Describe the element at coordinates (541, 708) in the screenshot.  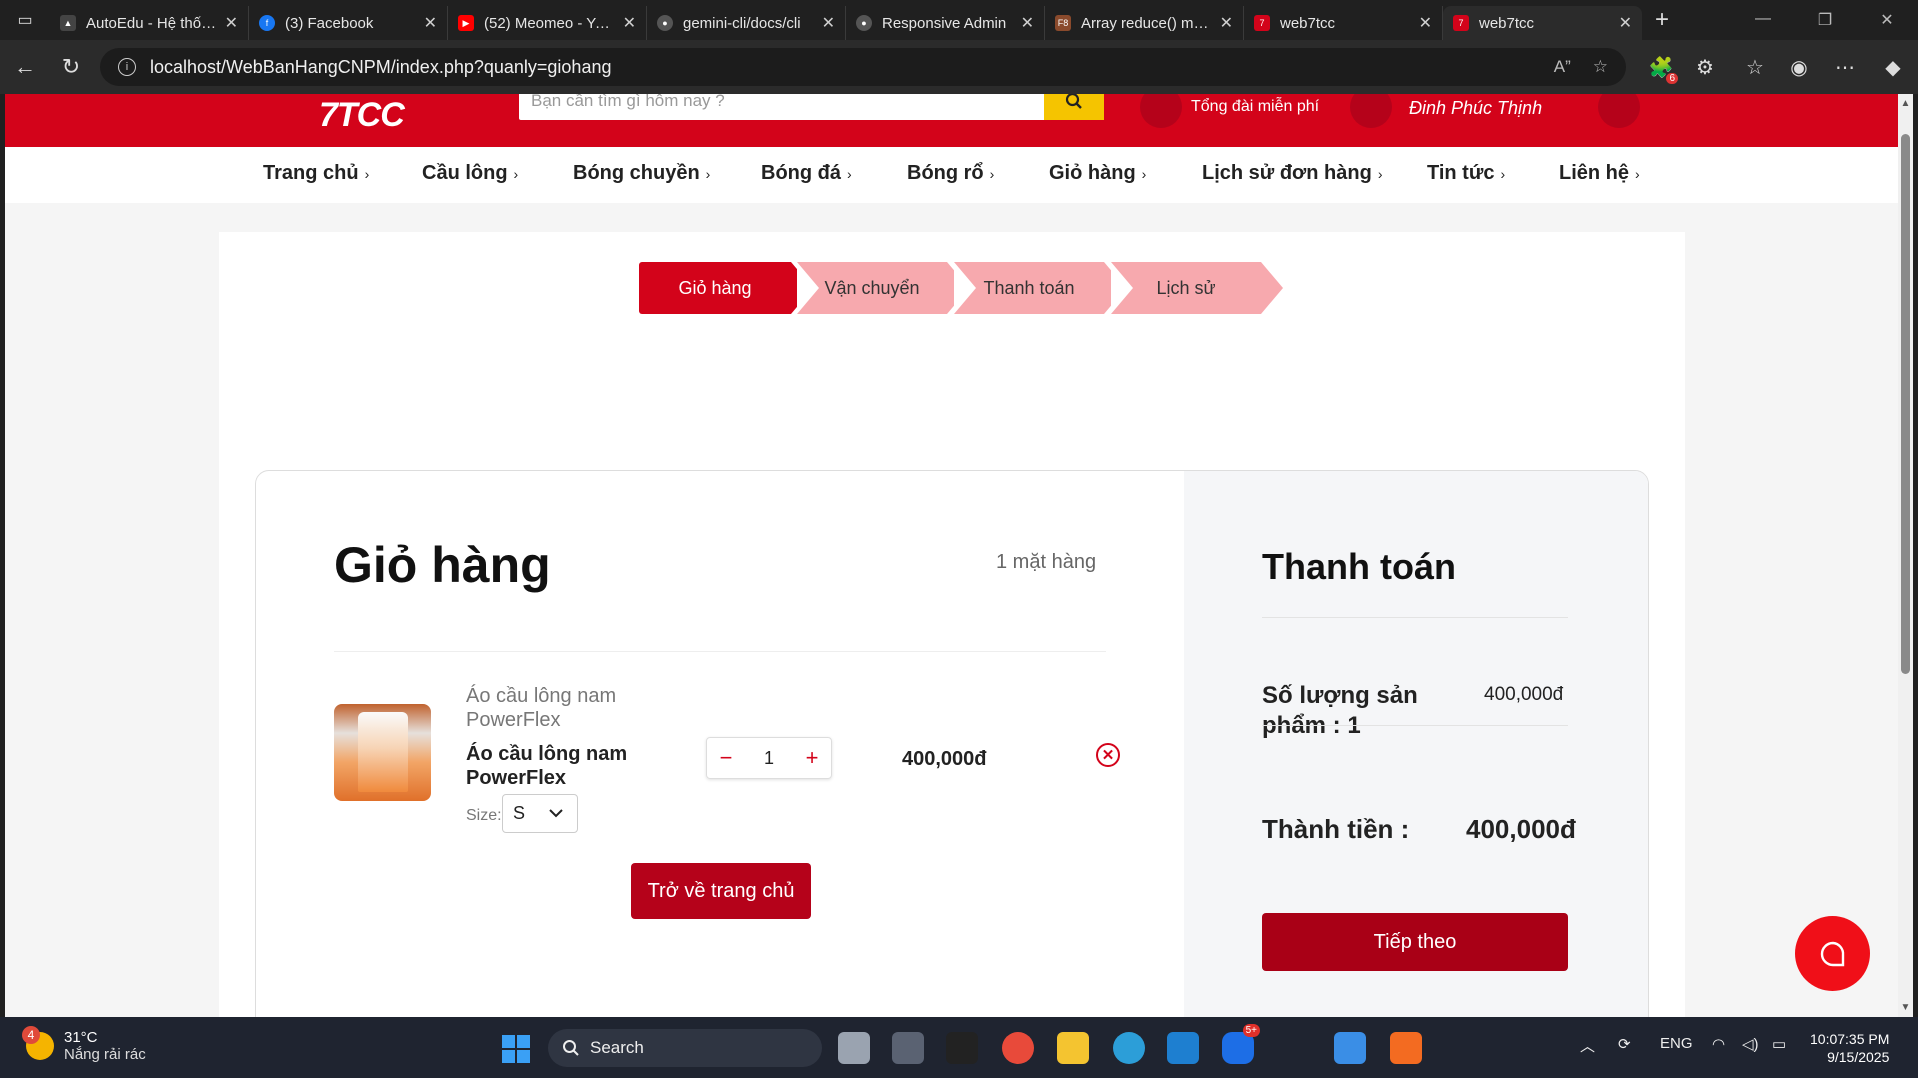
I see `product-category: Áo cầu lông nam PowerFlex` at that location.